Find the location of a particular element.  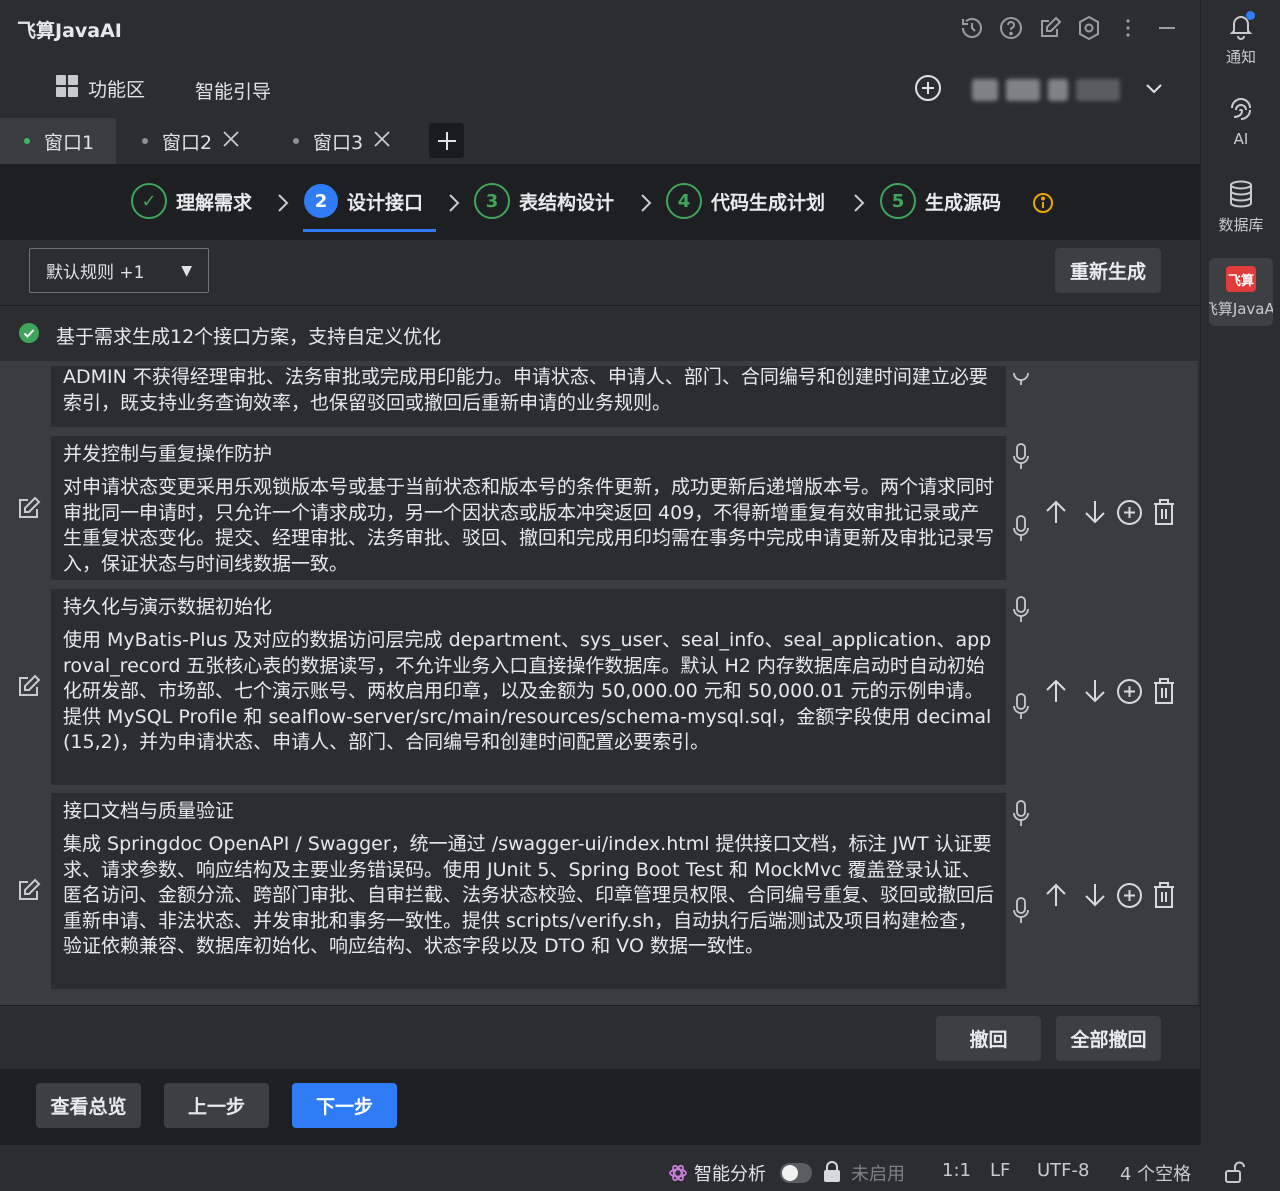

regenerate-button: 重新生成 is located at coordinates (1108, 270).